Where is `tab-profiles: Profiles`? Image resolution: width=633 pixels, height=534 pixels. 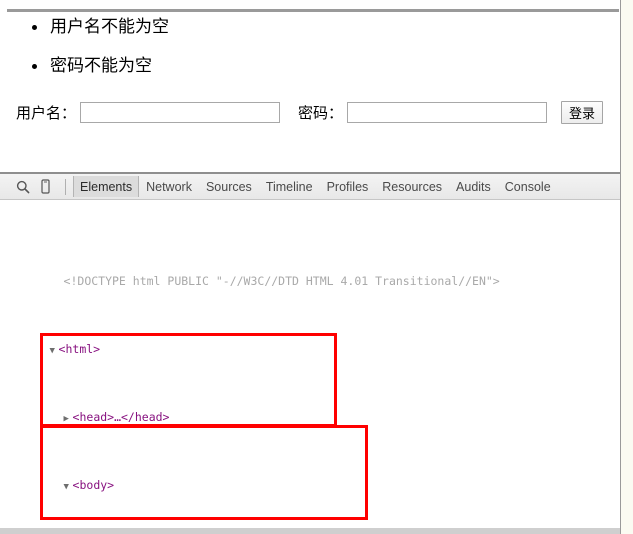
tab-profiles: Profiles is located at coordinates (348, 186).